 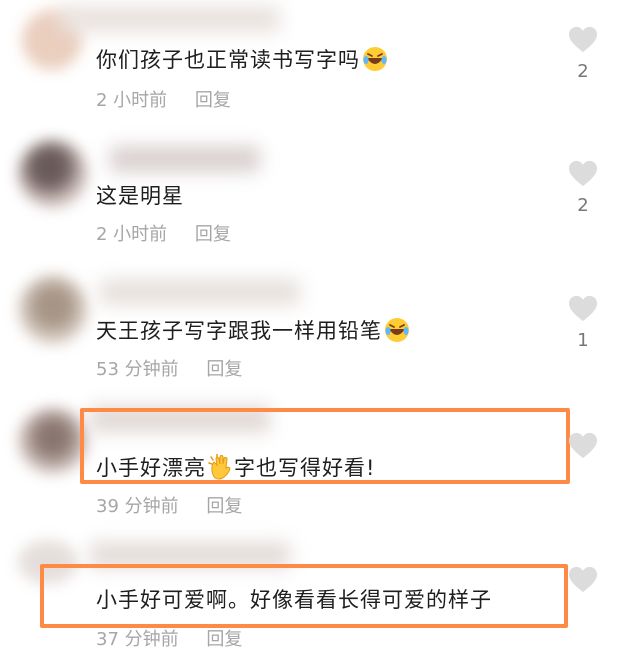 I want to click on comment-time: 39 分钟前, so click(x=137, y=506).